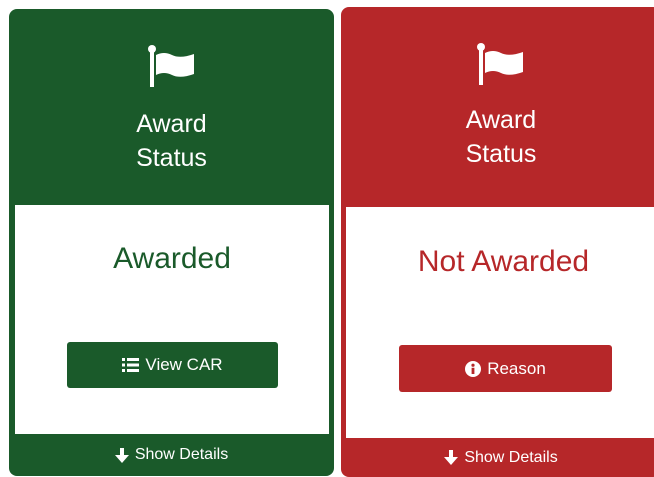  I want to click on reason-button: Reason, so click(505, 368).